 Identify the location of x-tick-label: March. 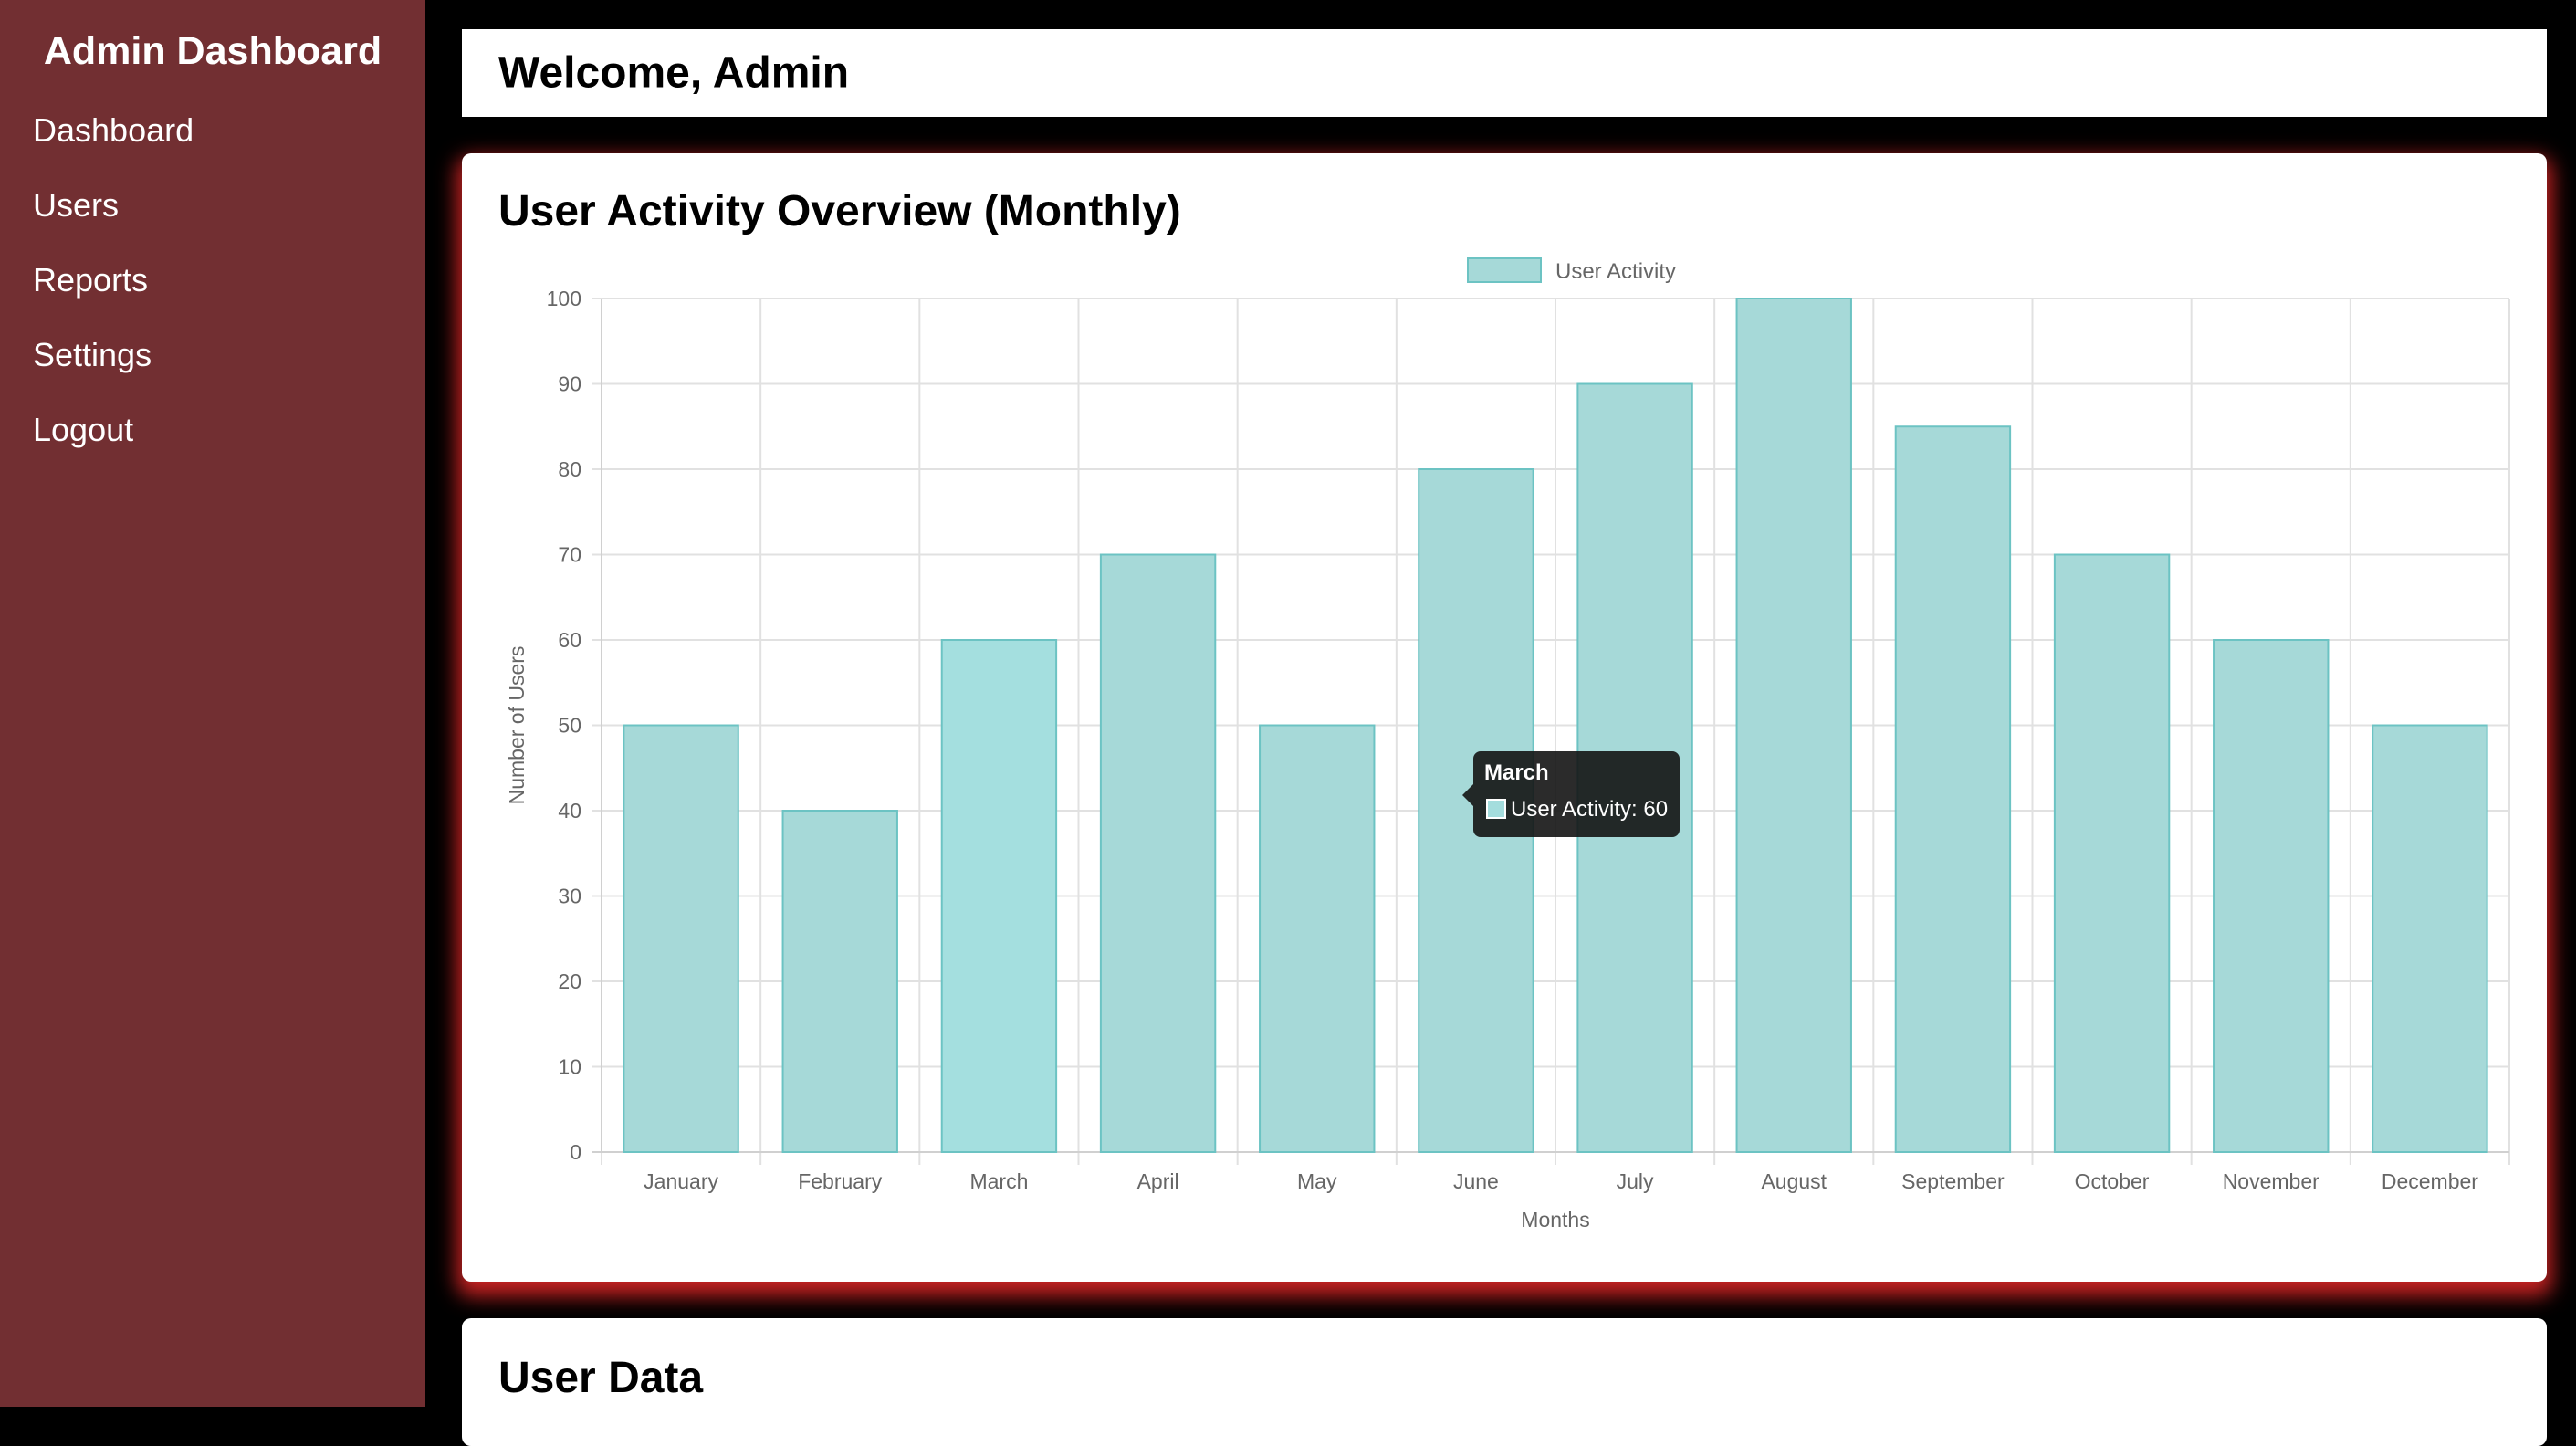
(998, 1181).